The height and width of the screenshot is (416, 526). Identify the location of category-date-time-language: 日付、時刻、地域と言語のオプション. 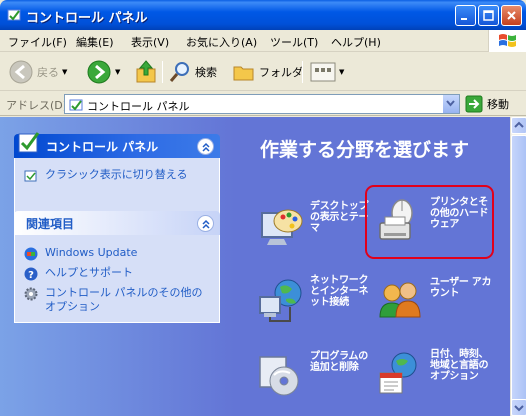
(436, 381).